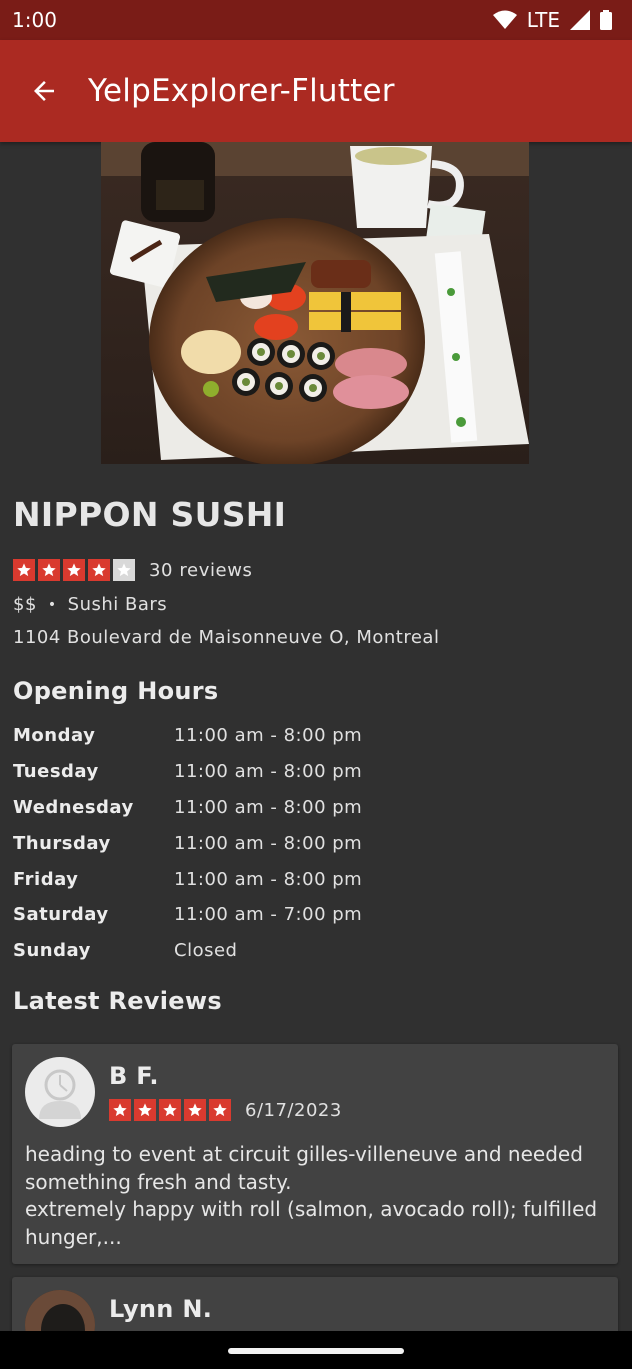 The height and width of the screenshot is (1369, 632). Describe the element at coordinates (206, 951) in the screenshot. I see `hours-time: Closed` at that location.